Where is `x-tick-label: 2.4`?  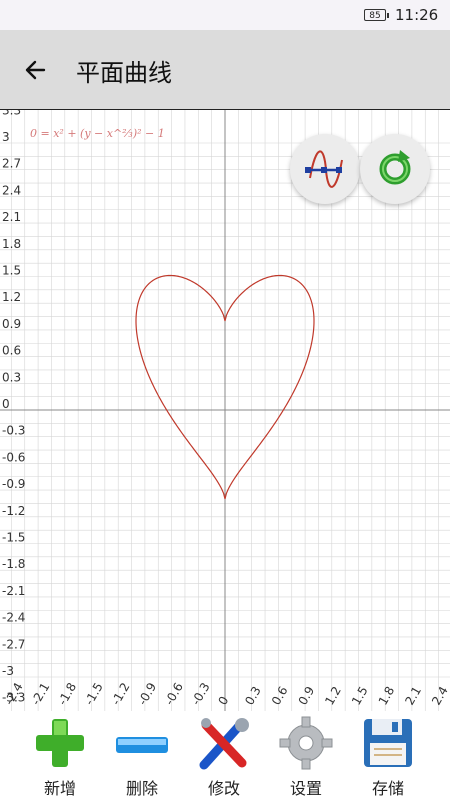 x-tick-label: 2.4 is located at coordinates (439, 696).